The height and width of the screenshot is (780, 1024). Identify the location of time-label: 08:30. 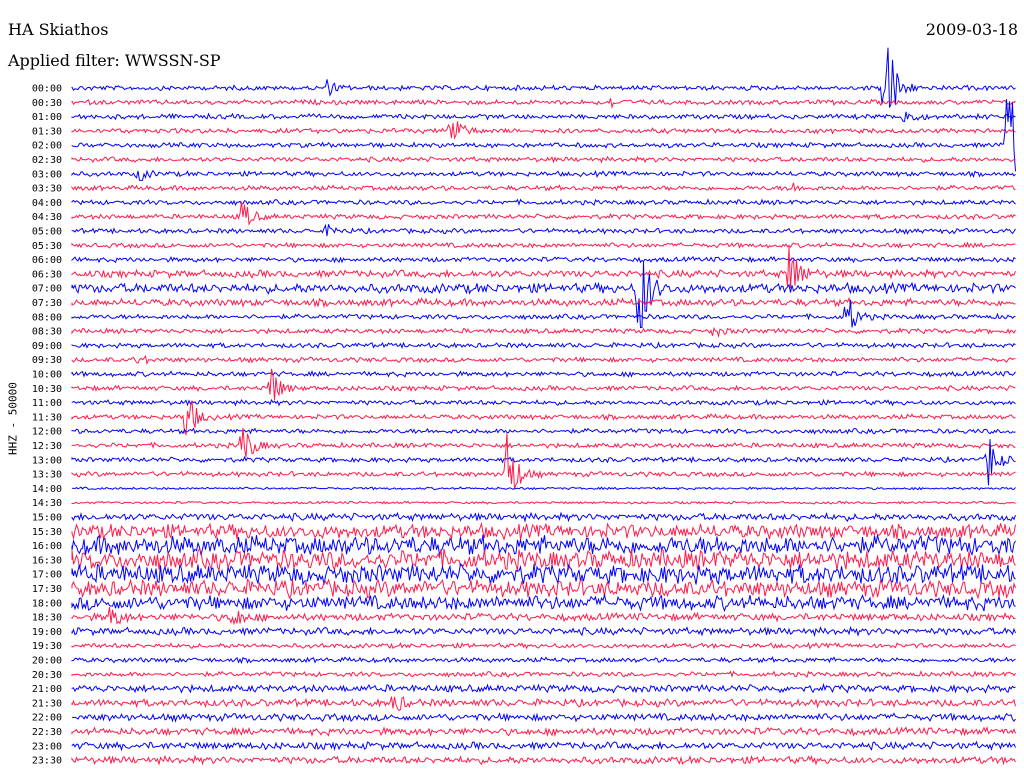
(47, 332).